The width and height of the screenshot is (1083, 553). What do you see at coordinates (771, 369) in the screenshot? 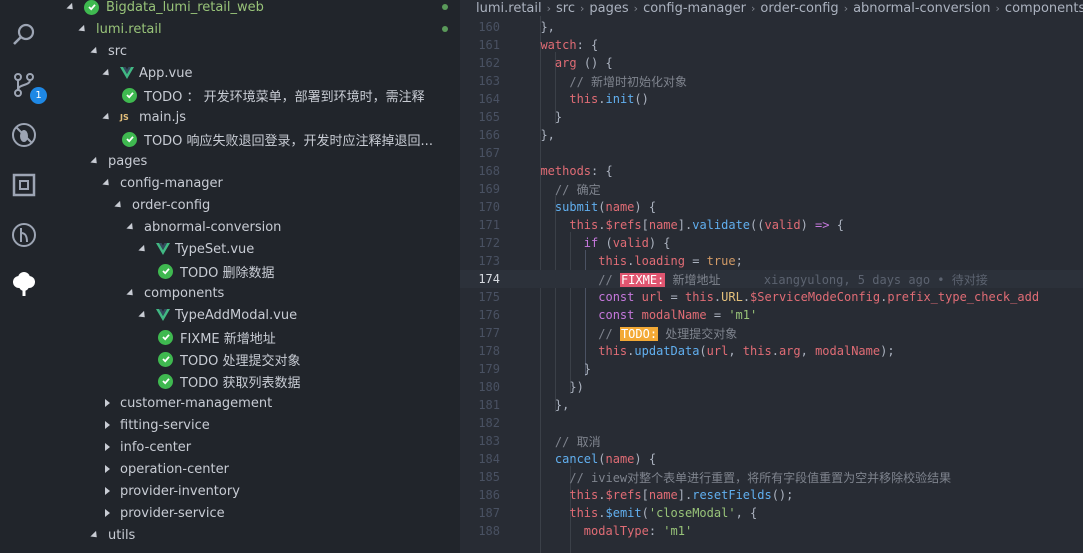
I see `code-line: 179 }` at bounding box center [771, 369].